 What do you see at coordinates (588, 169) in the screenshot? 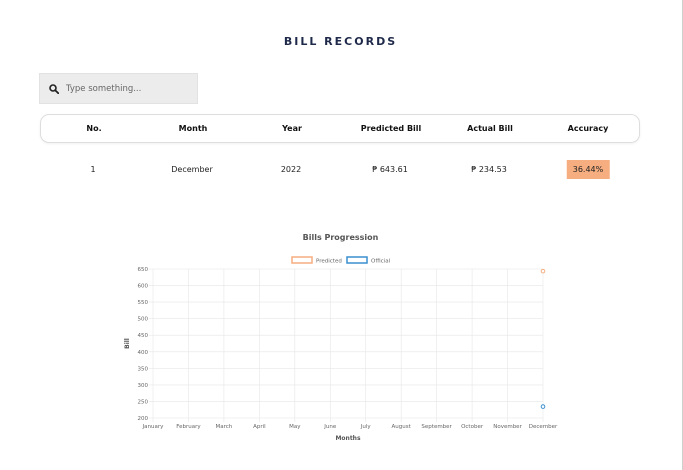
I see `accuracy-badge: 36.44%` at bounding box center [588, 169].